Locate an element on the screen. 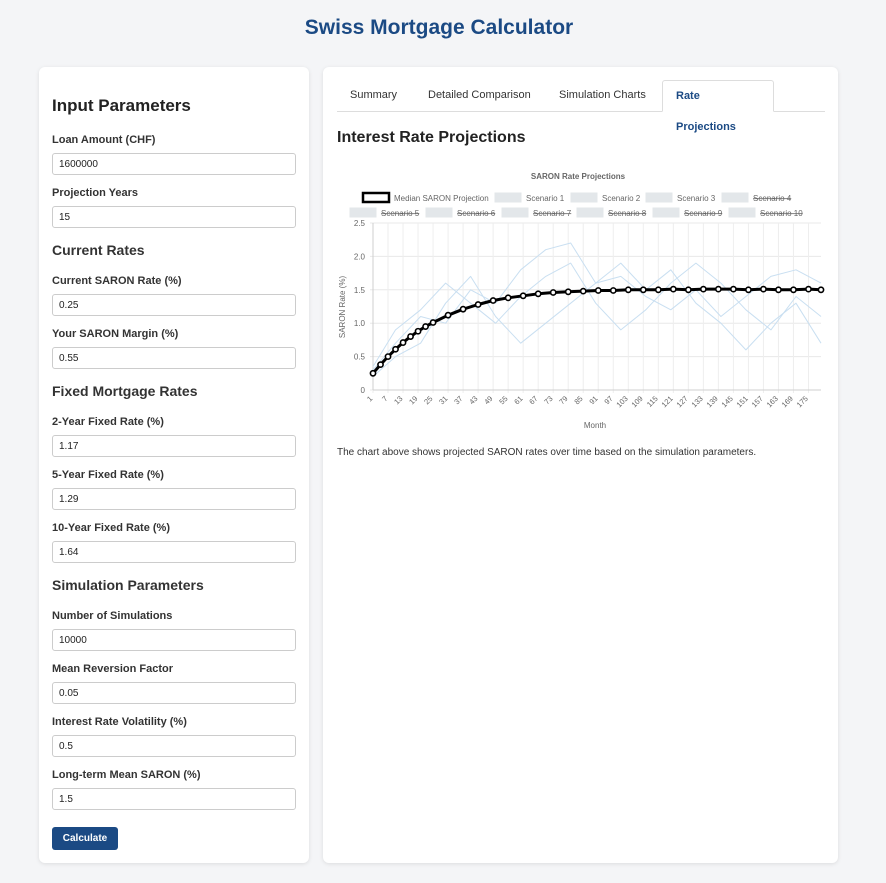  median-line is located at coordinates (597, 331).